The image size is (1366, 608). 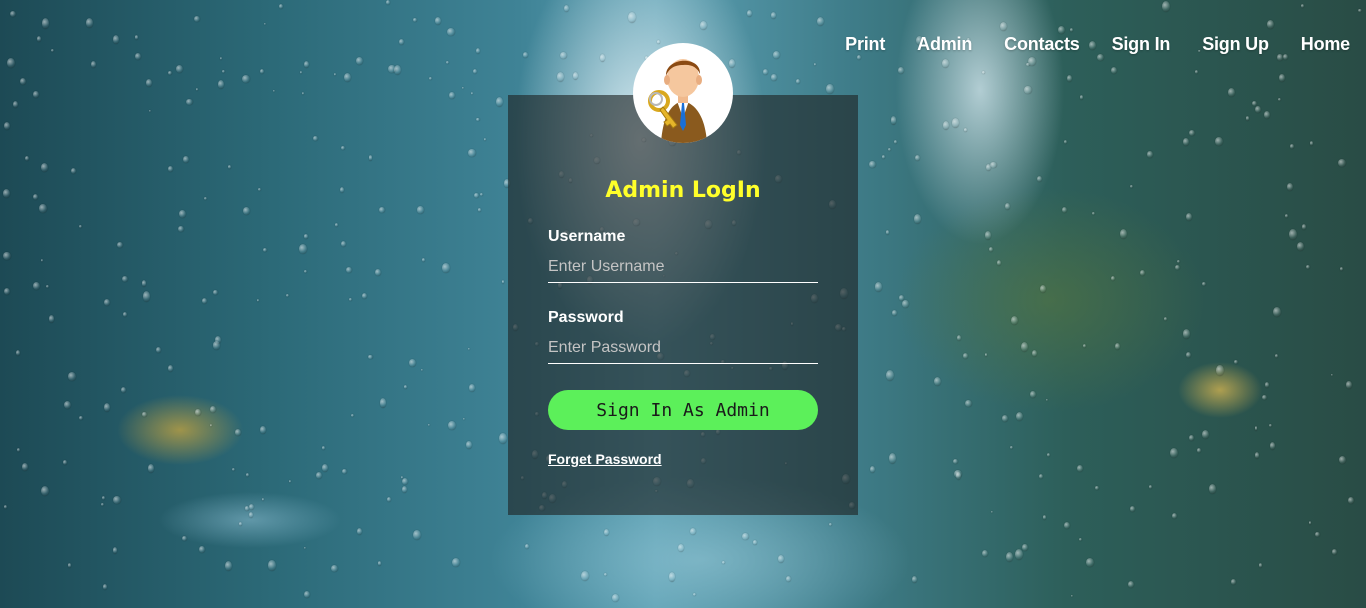 I want to click on sign-in-as-admin-button: Sign In As Admin, so click(x=683, y=410).